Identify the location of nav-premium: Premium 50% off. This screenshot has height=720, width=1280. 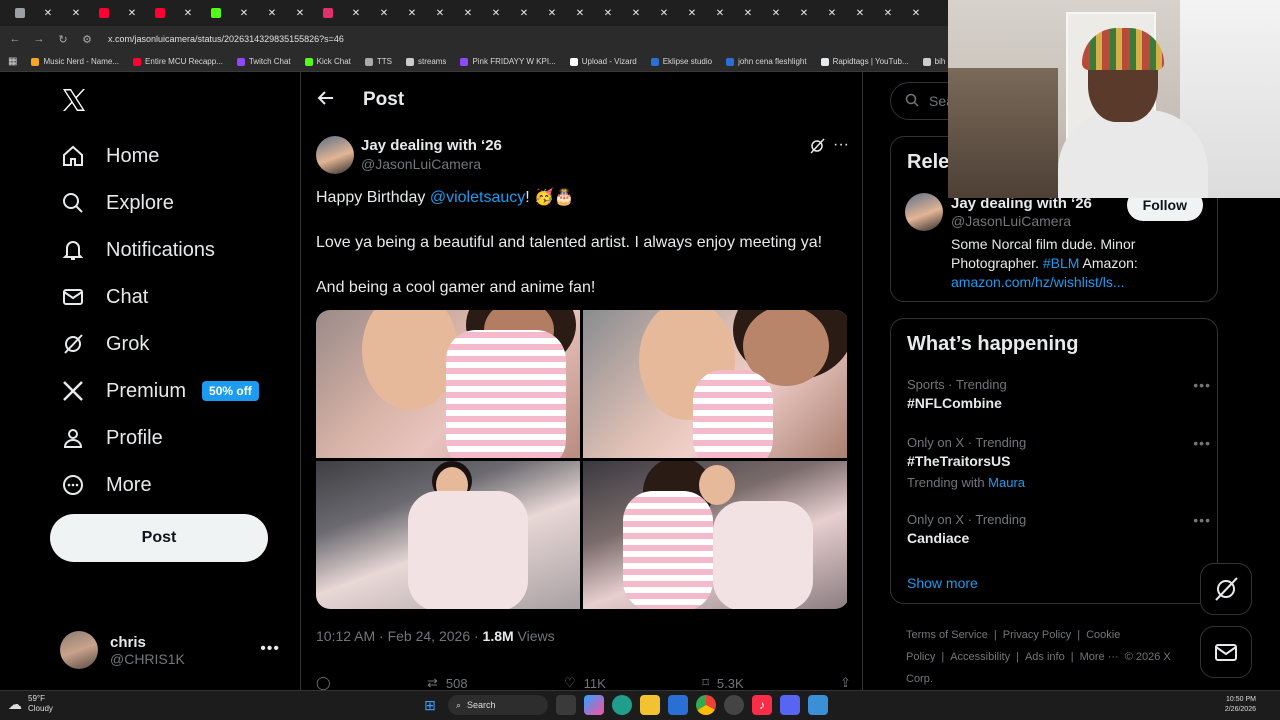
(159, 391).